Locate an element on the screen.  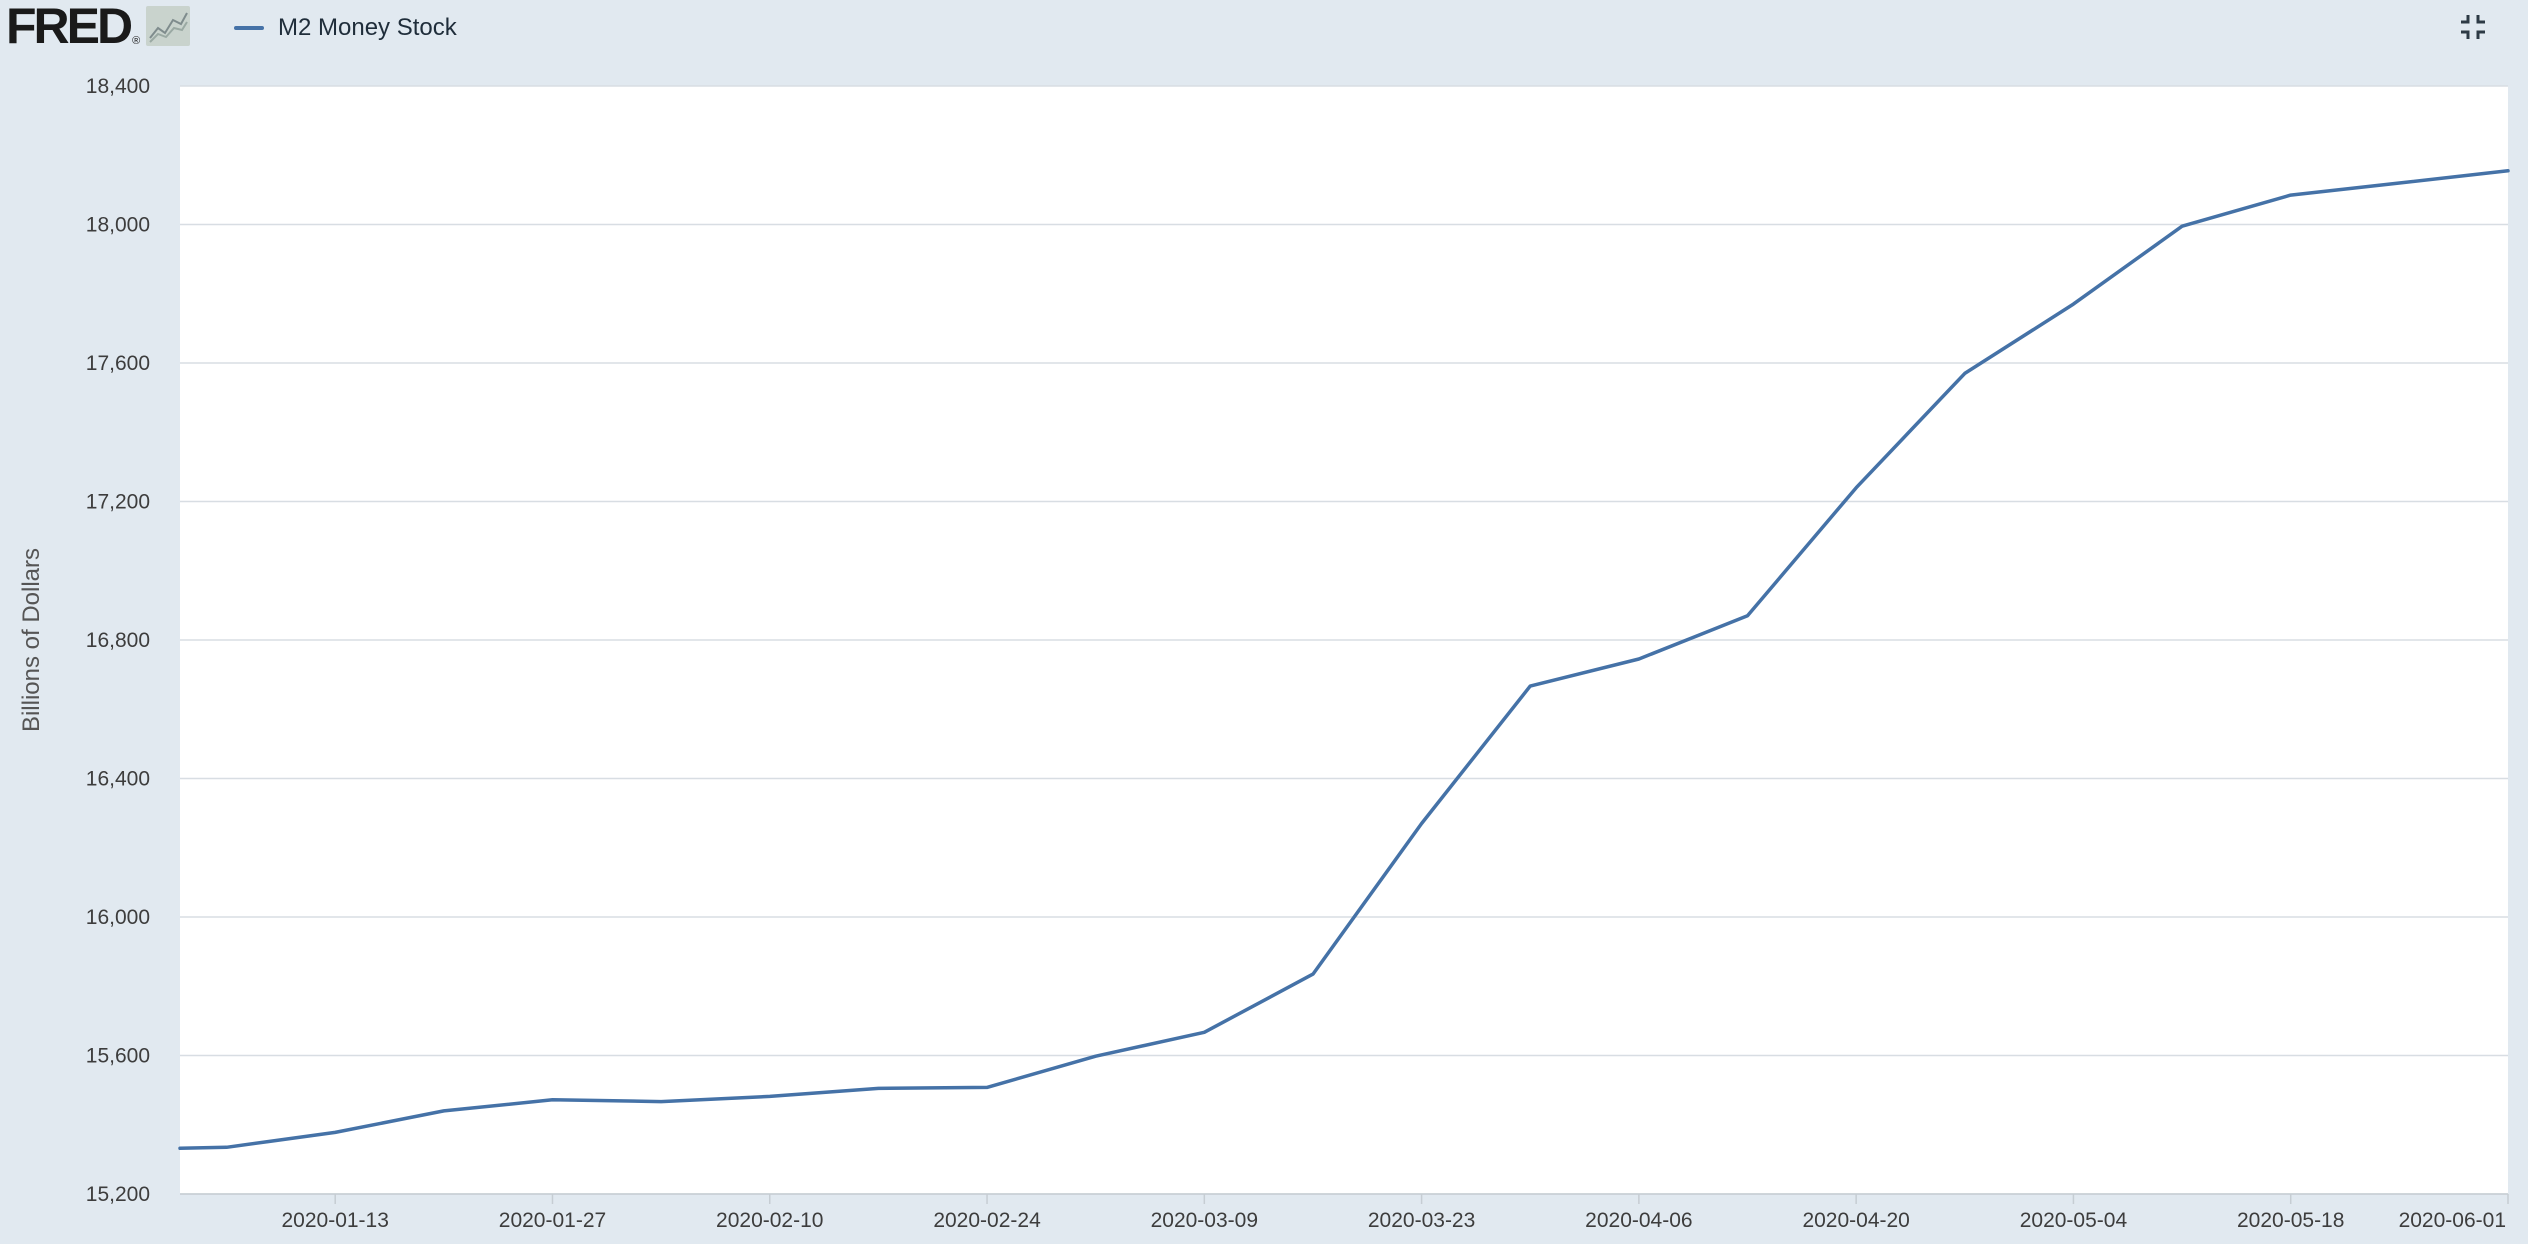
x-tick-label: 2020-03-09 is located at coordinates (1204, 1220).